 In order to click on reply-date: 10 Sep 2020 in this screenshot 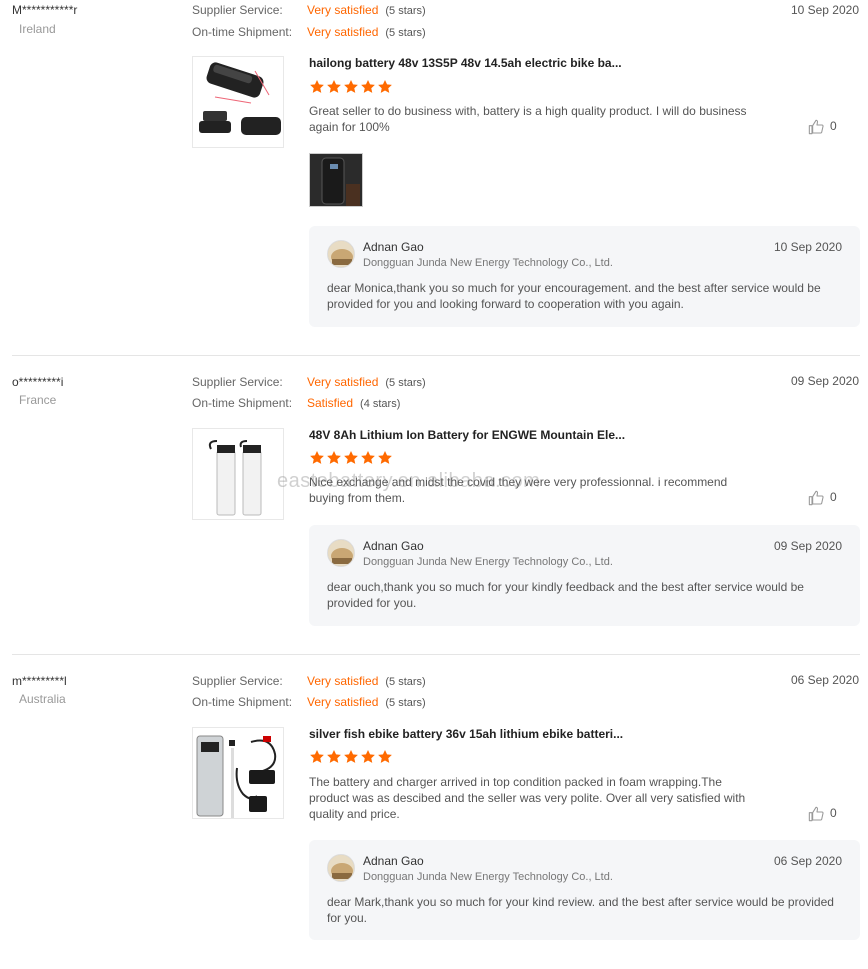, I will do `click(807, 247)`.